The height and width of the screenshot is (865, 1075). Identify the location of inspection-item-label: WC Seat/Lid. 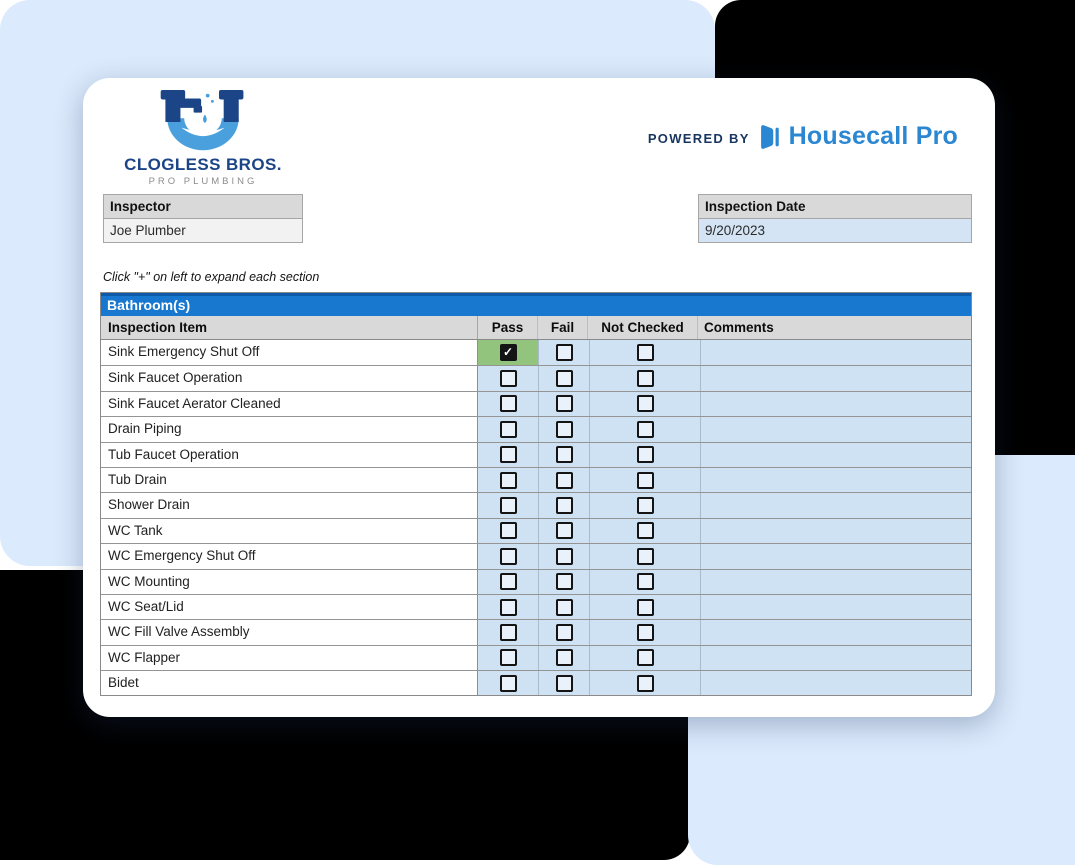
(289, 607).